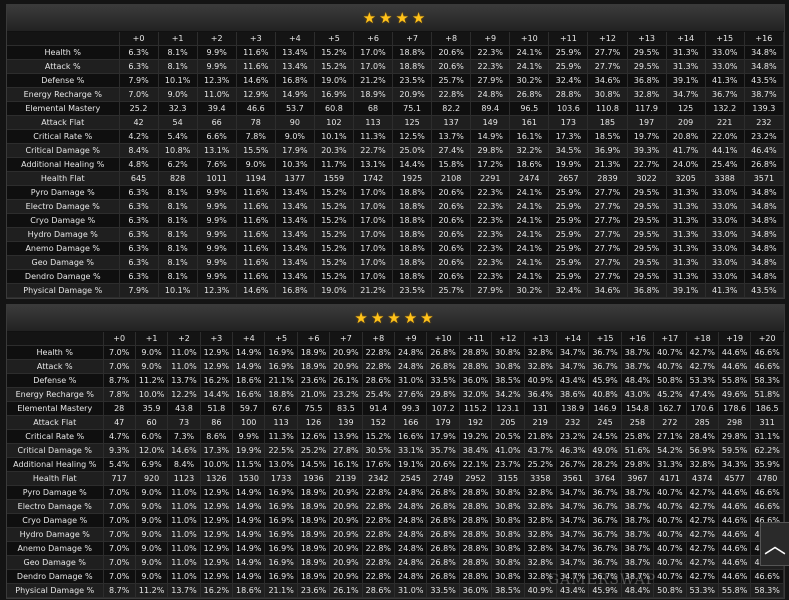 The image size is (789, 600). I want to click on stat-value: 1326, so click(217, 478).